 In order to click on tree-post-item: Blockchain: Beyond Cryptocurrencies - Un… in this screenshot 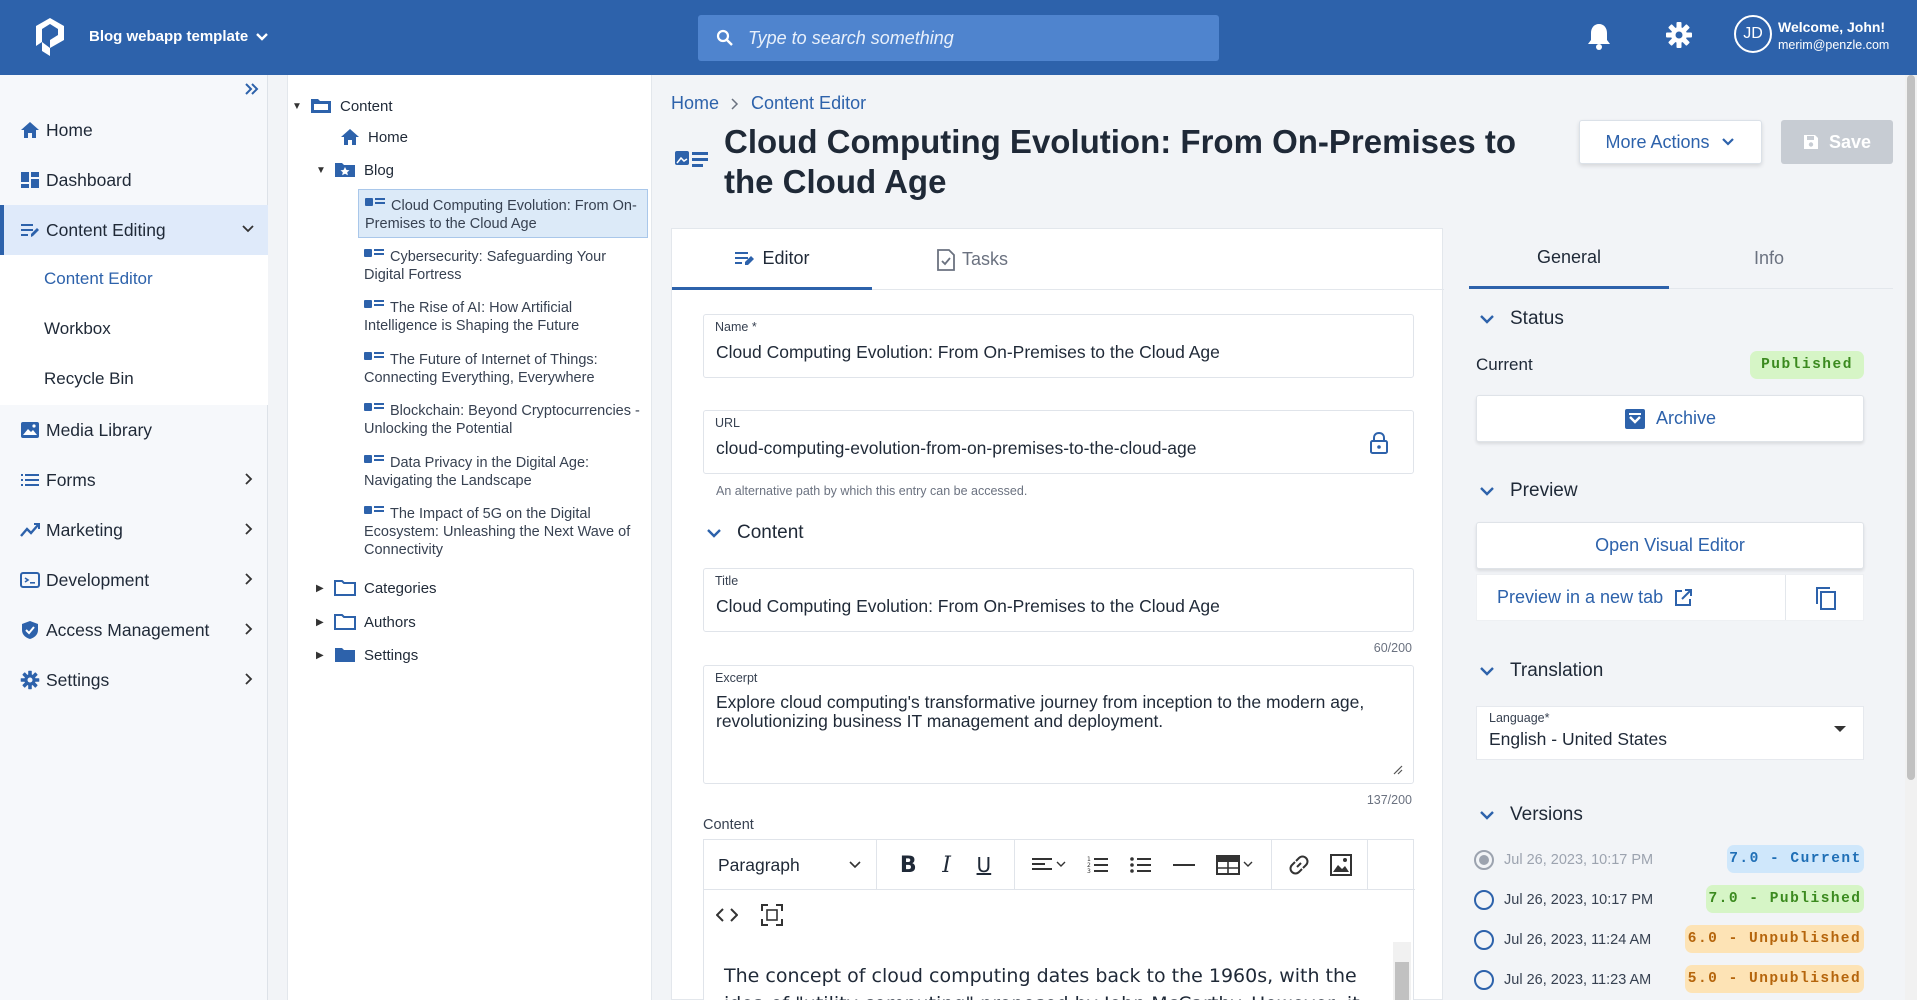, I will do `click(503, 418)`.